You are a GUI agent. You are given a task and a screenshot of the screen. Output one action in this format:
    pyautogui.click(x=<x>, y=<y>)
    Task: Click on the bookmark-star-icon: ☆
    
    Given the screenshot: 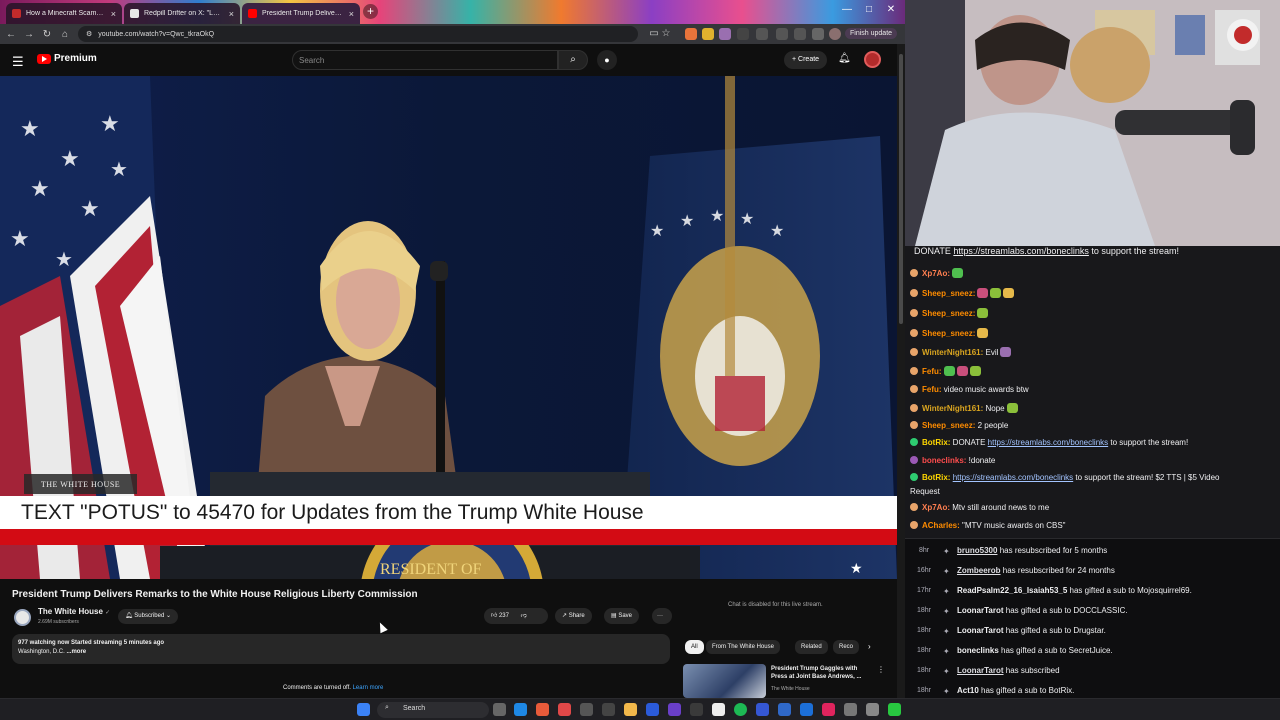 What is the action you would take?
    pyautogui.click(x=666, y=33)
    